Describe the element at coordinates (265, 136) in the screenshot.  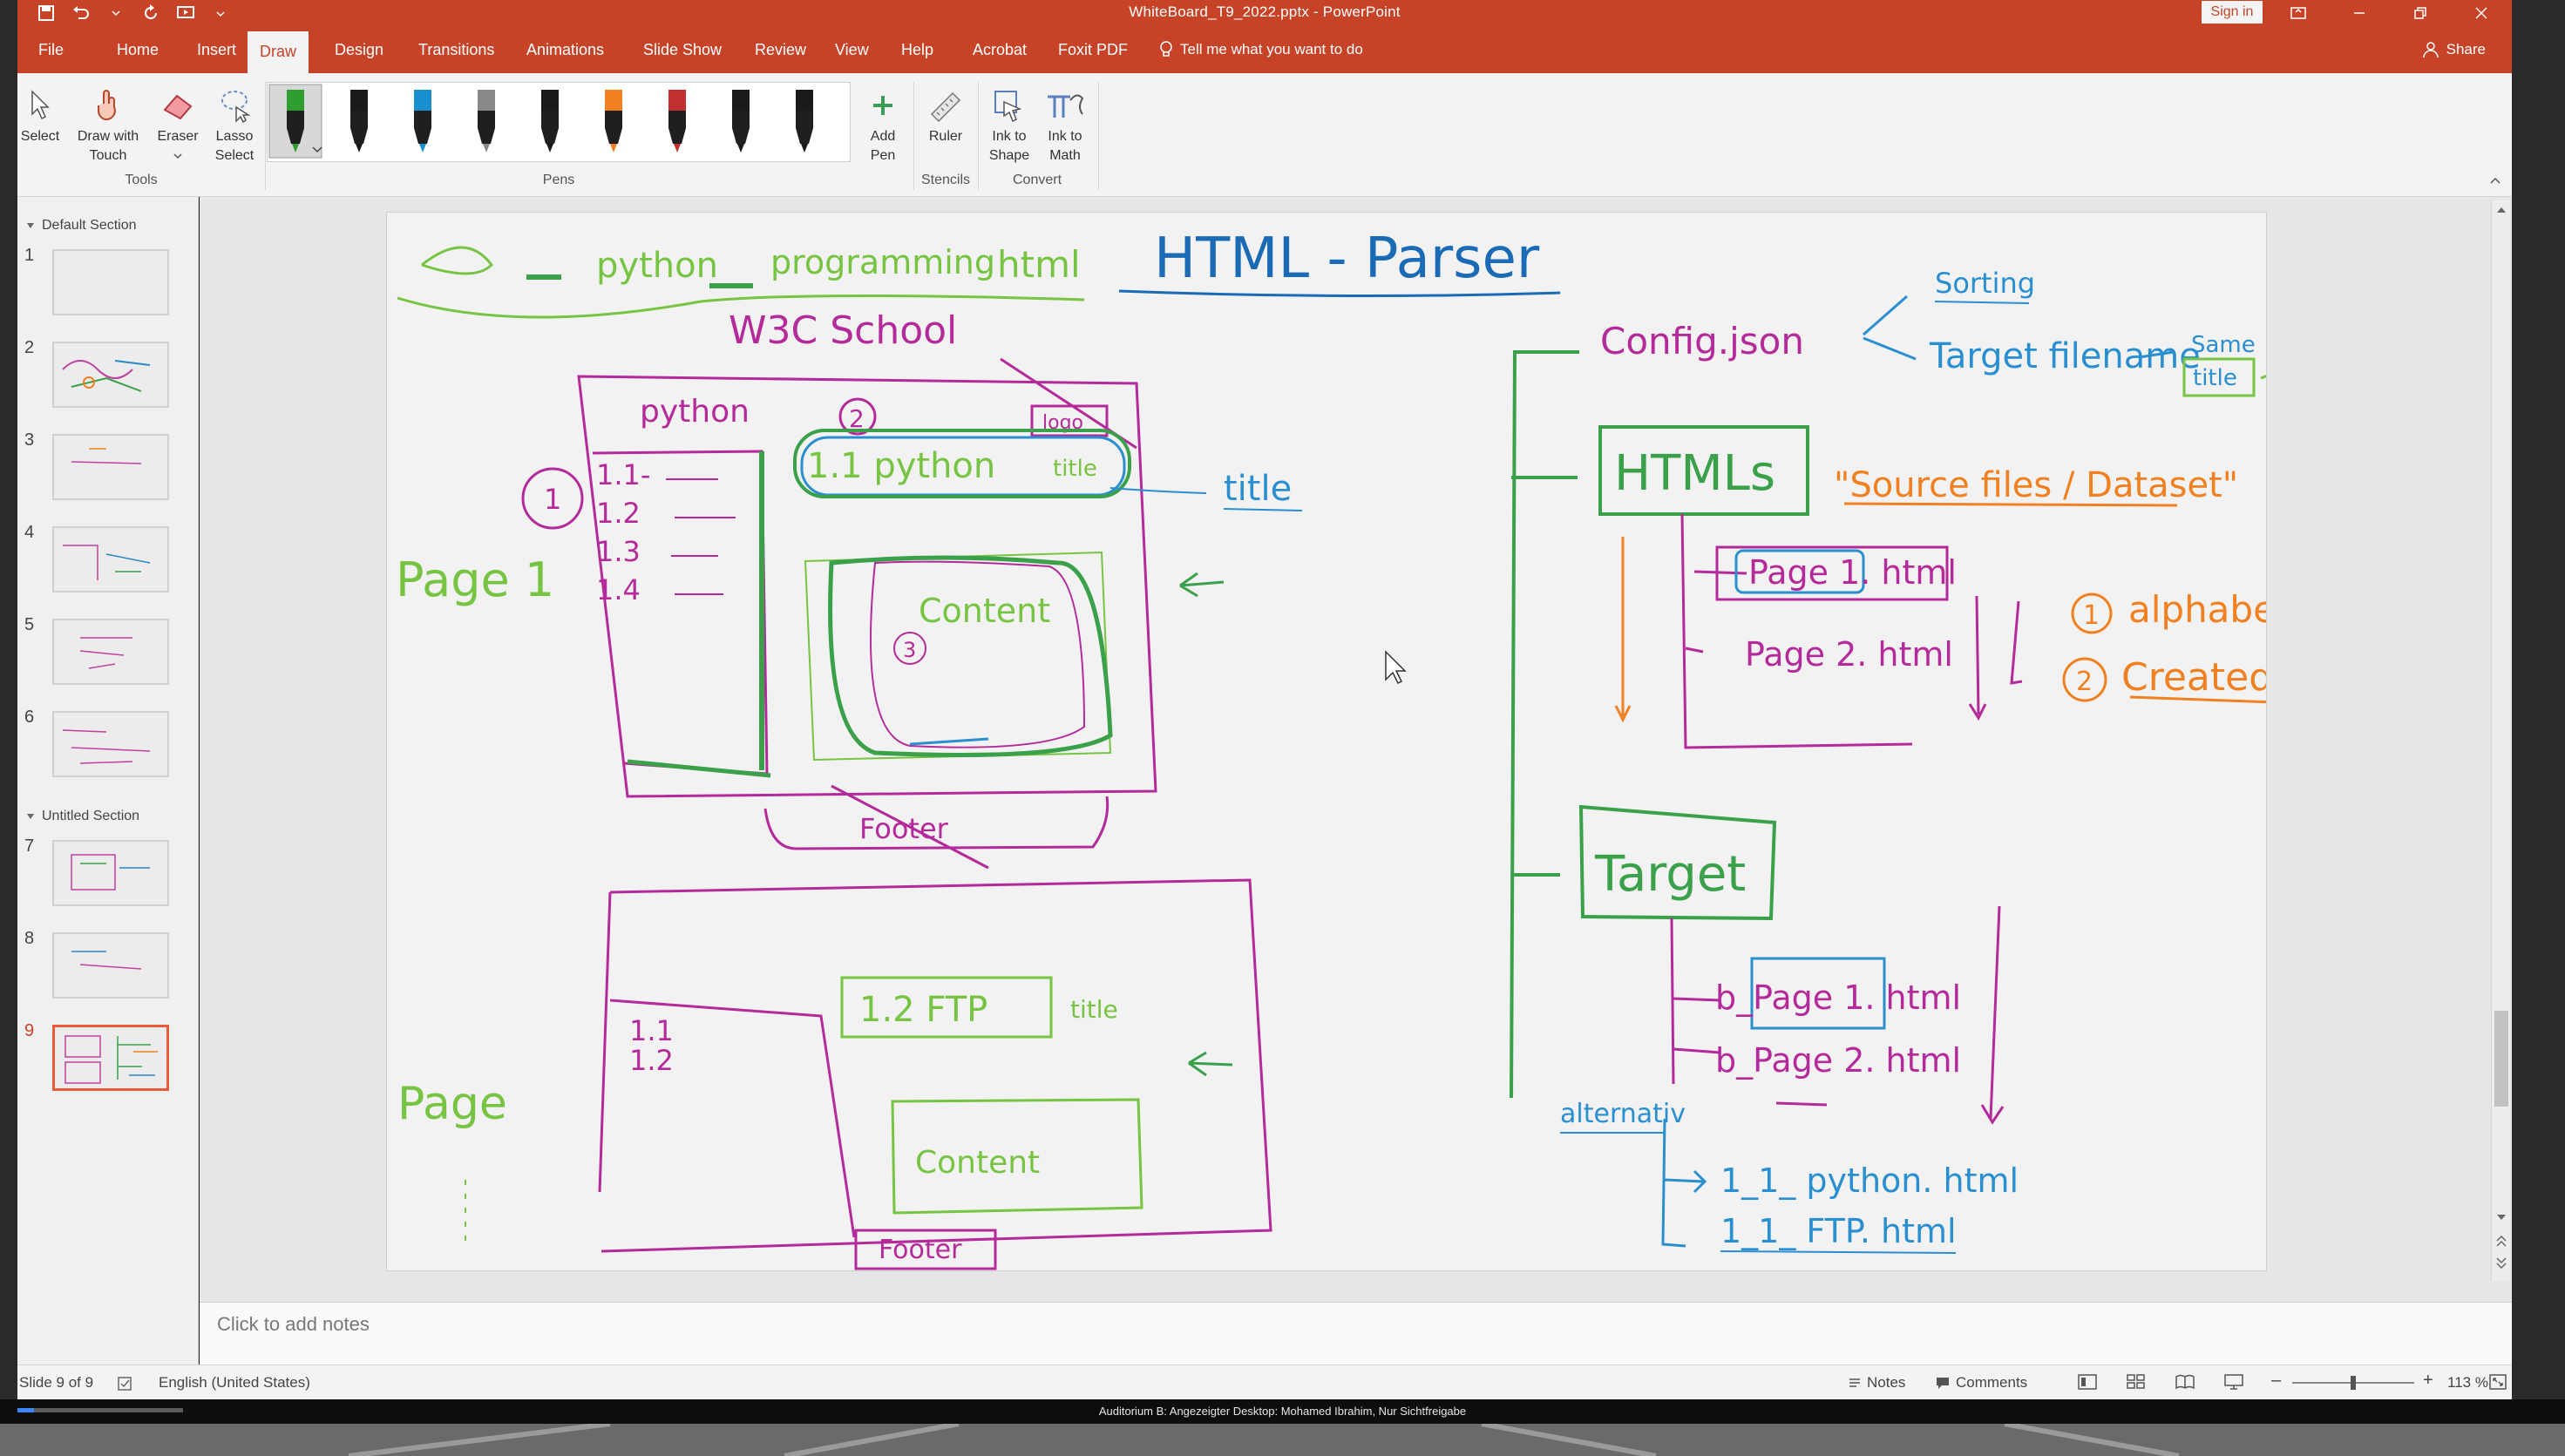
I see `group-separator` at that location.